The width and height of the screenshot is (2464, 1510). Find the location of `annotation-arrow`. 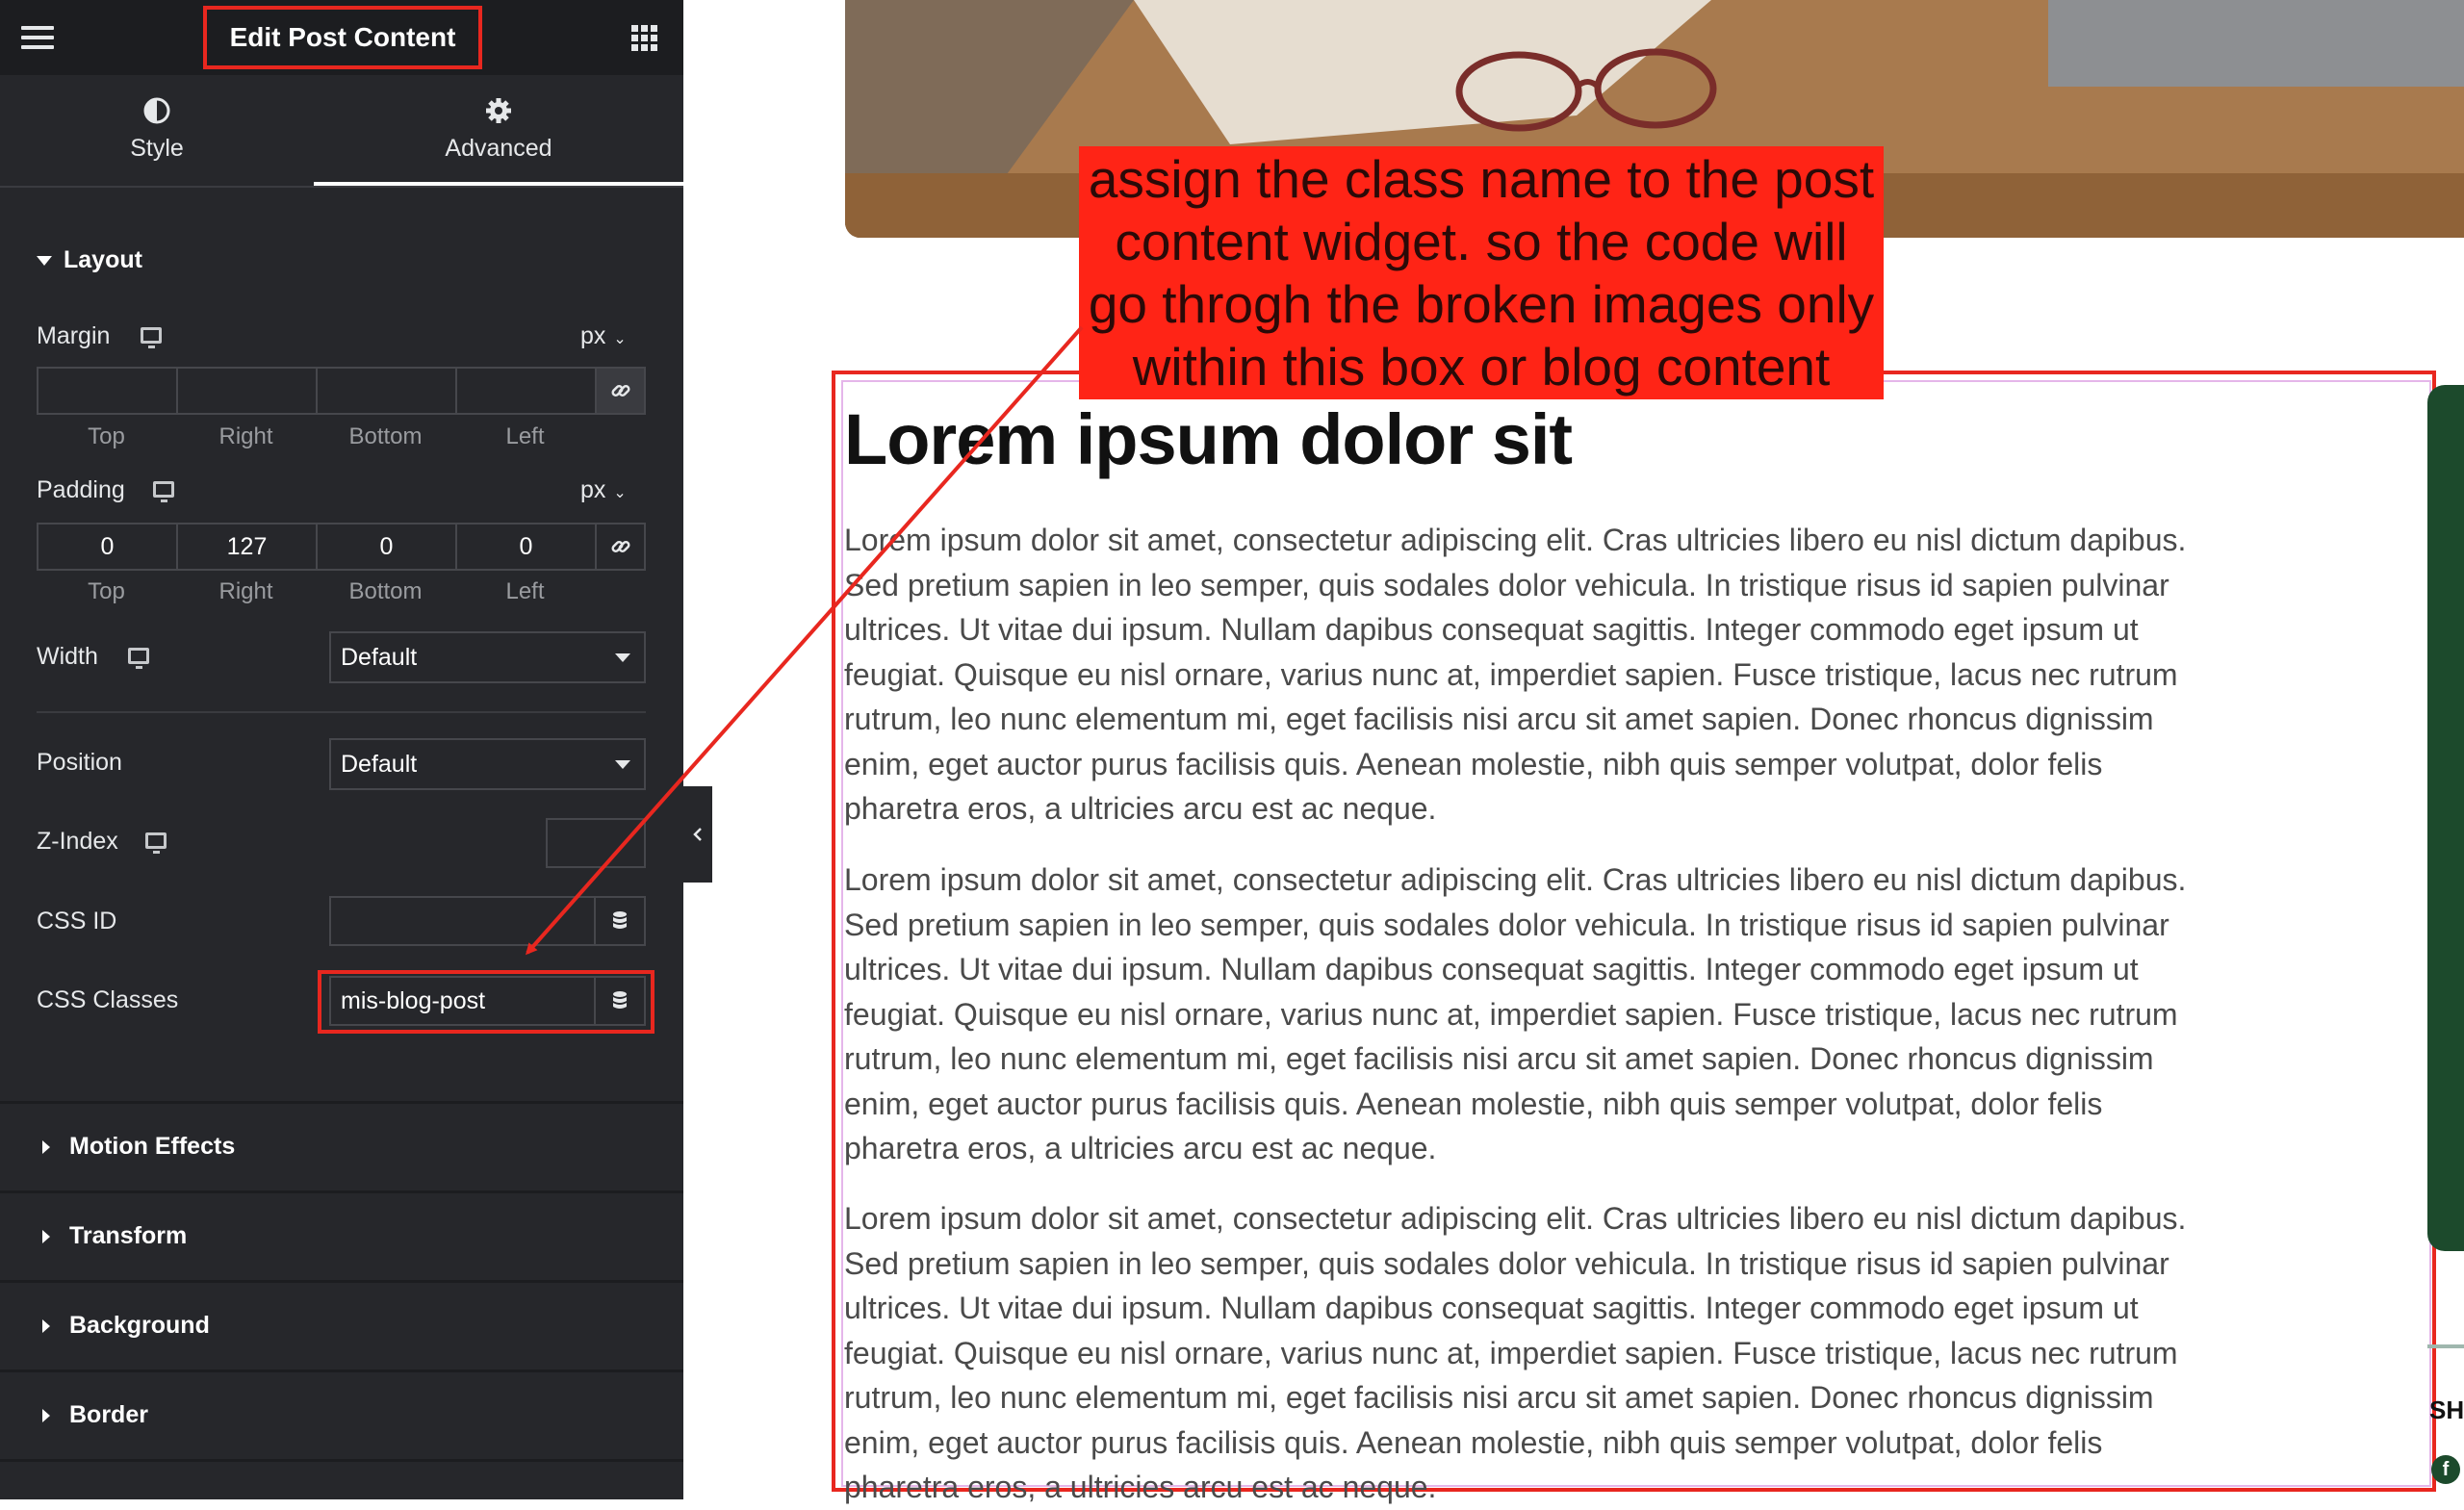

annotation-arrow is located at coordinates (805, 640).